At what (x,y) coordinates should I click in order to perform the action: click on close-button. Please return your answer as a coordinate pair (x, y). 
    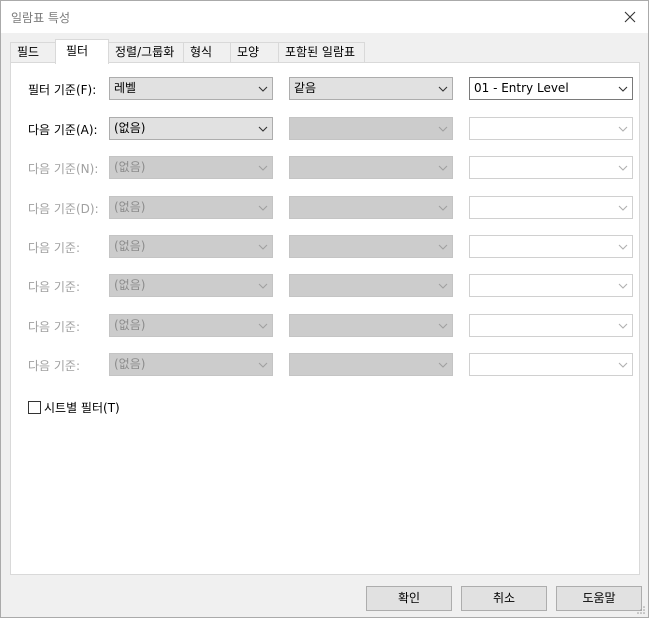
    Looking at the image, I should click on (630, 17).